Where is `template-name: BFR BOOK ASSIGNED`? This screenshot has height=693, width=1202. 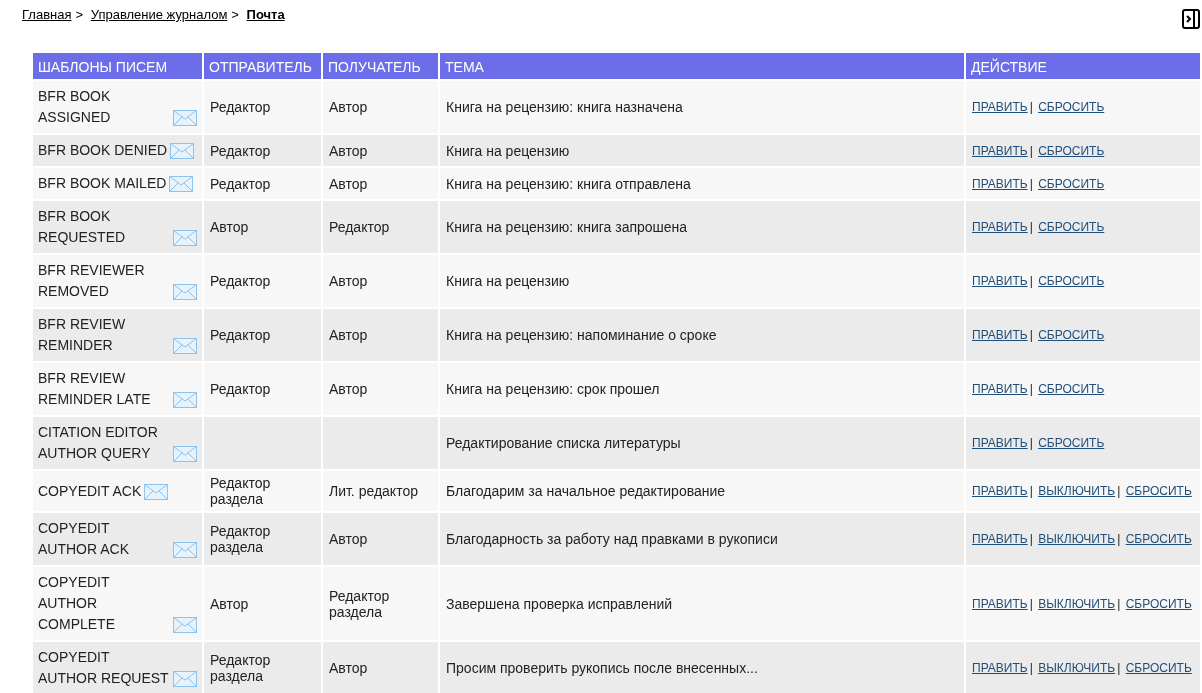 template-name: BFR BOOK ASSIGNED is located at coordinates (75, 107).